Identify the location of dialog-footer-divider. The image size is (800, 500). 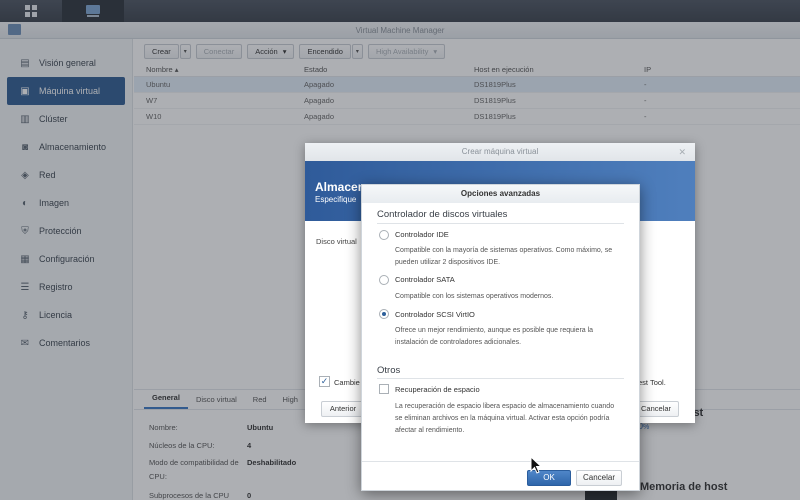
(500, 461).